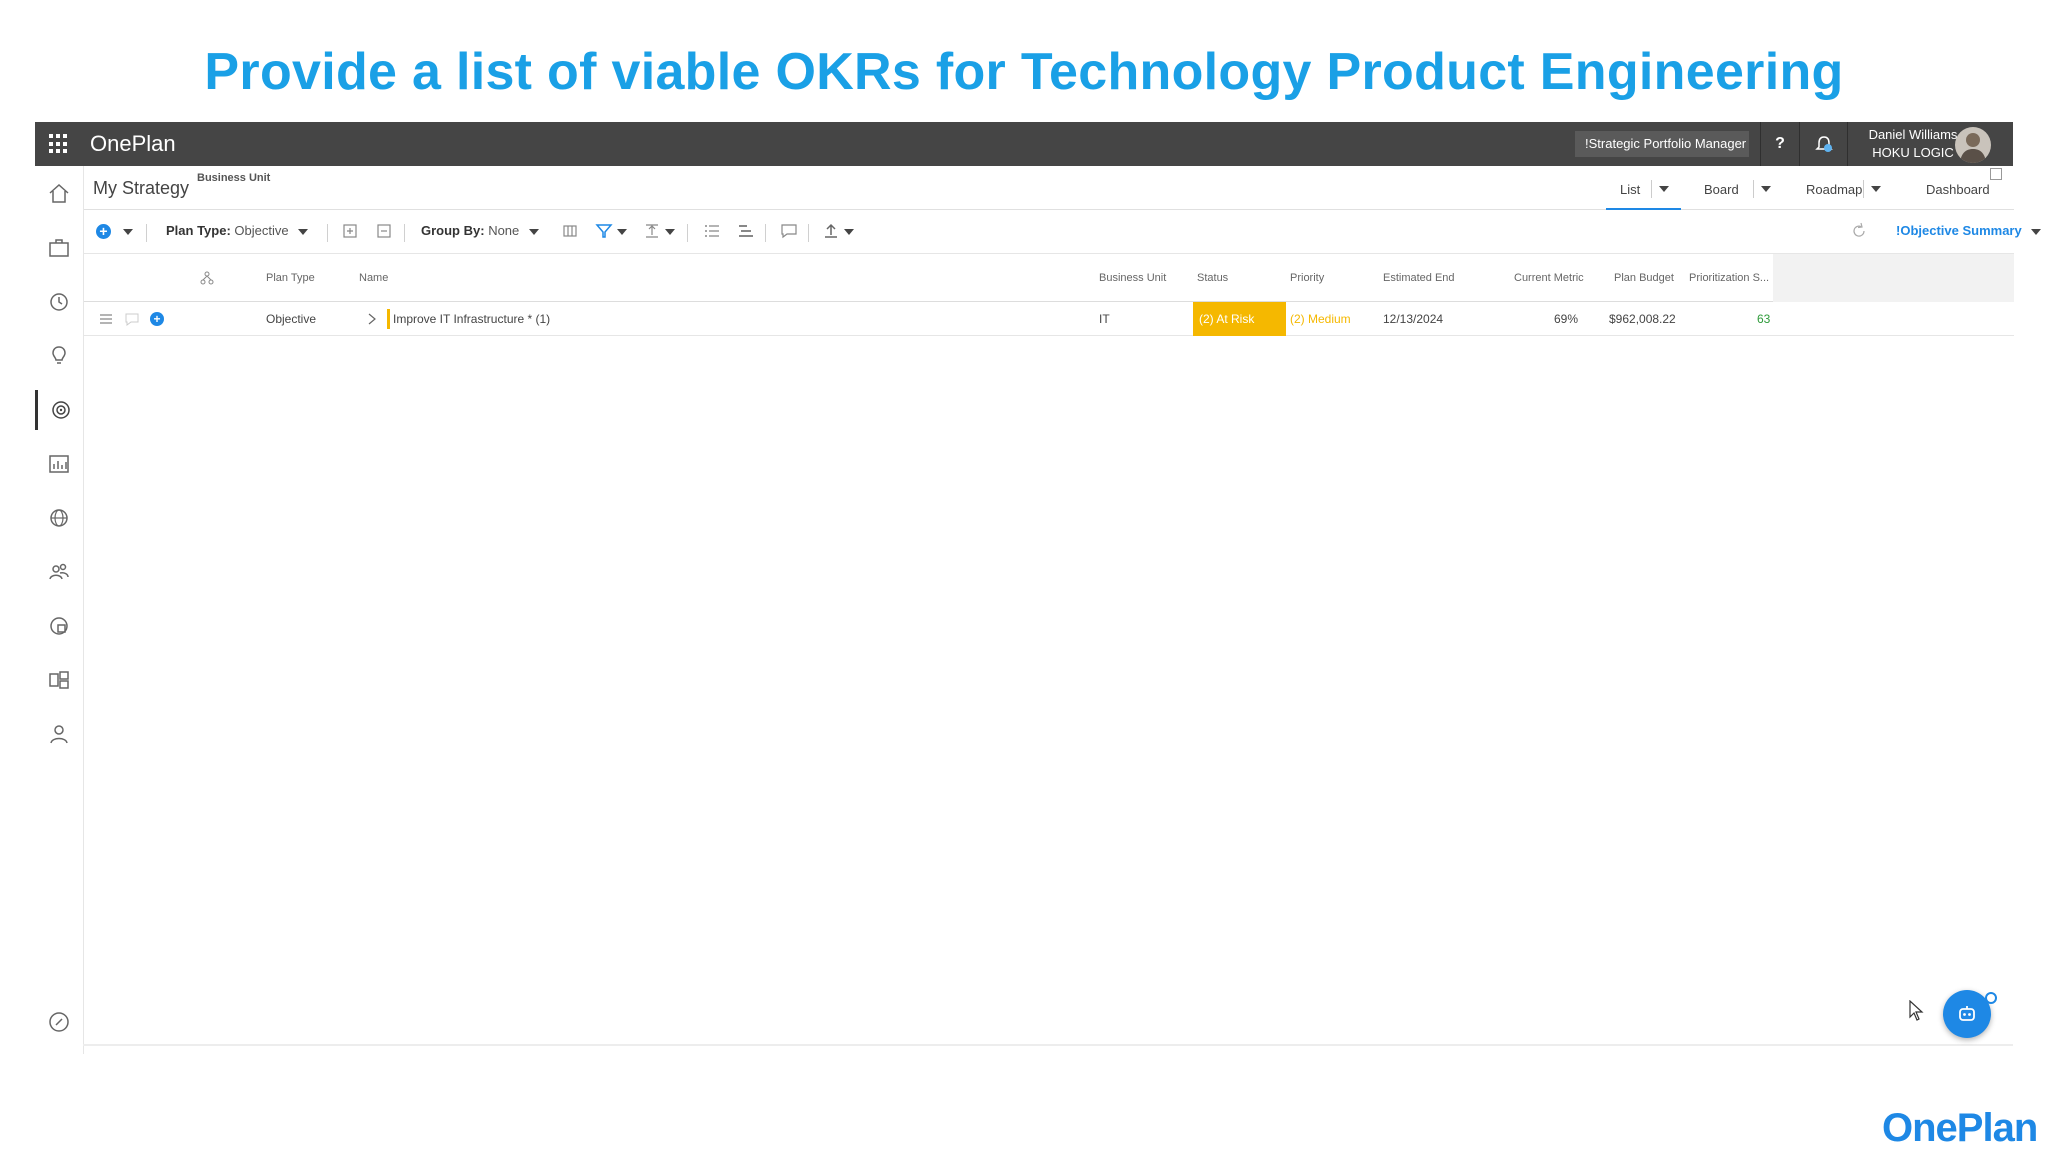 Image resolution: width=2048 pixels, height=1152 pixels. I want to click on plan-type-label: Plan Type:, so click(198, 230).